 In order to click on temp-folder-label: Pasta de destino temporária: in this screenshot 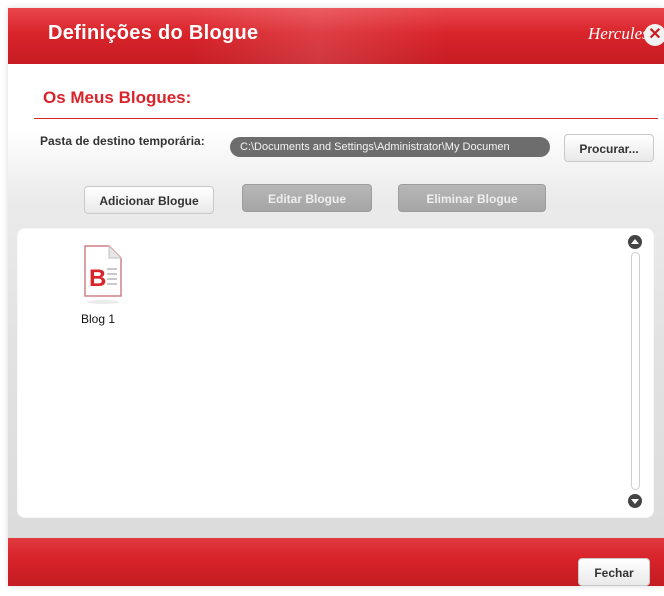, I will do `click(122, 141)`.